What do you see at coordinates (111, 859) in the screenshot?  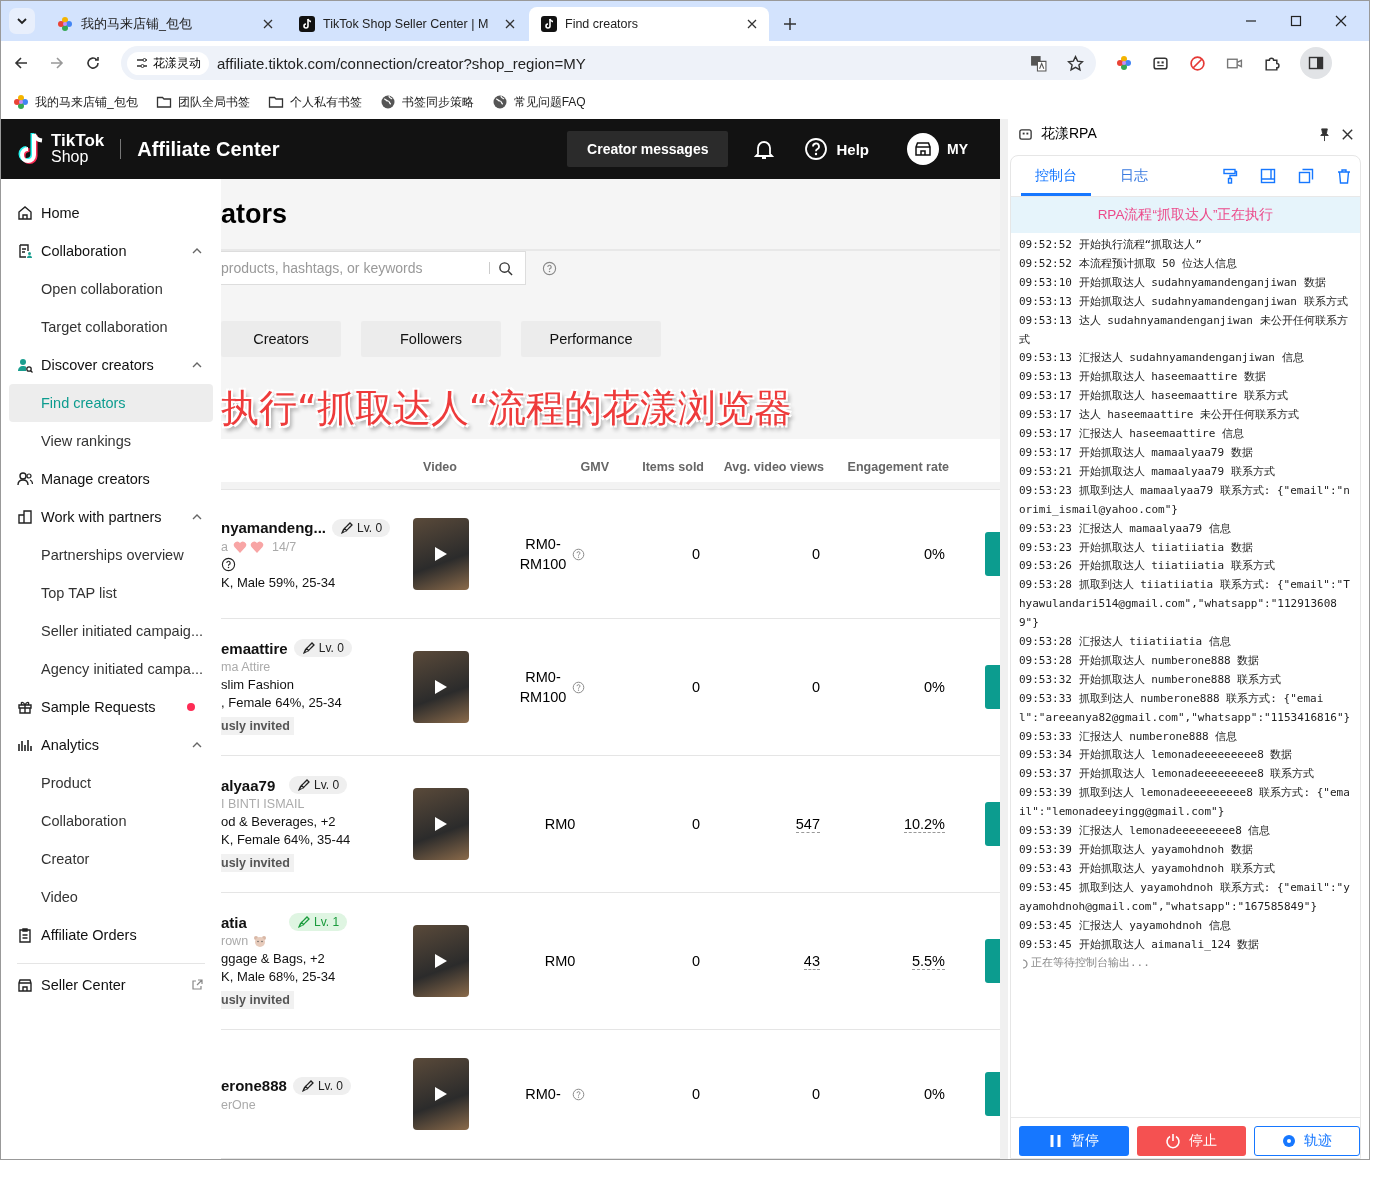 I see `sidebar-subitem: Creator` at bounding box center [111, 859].